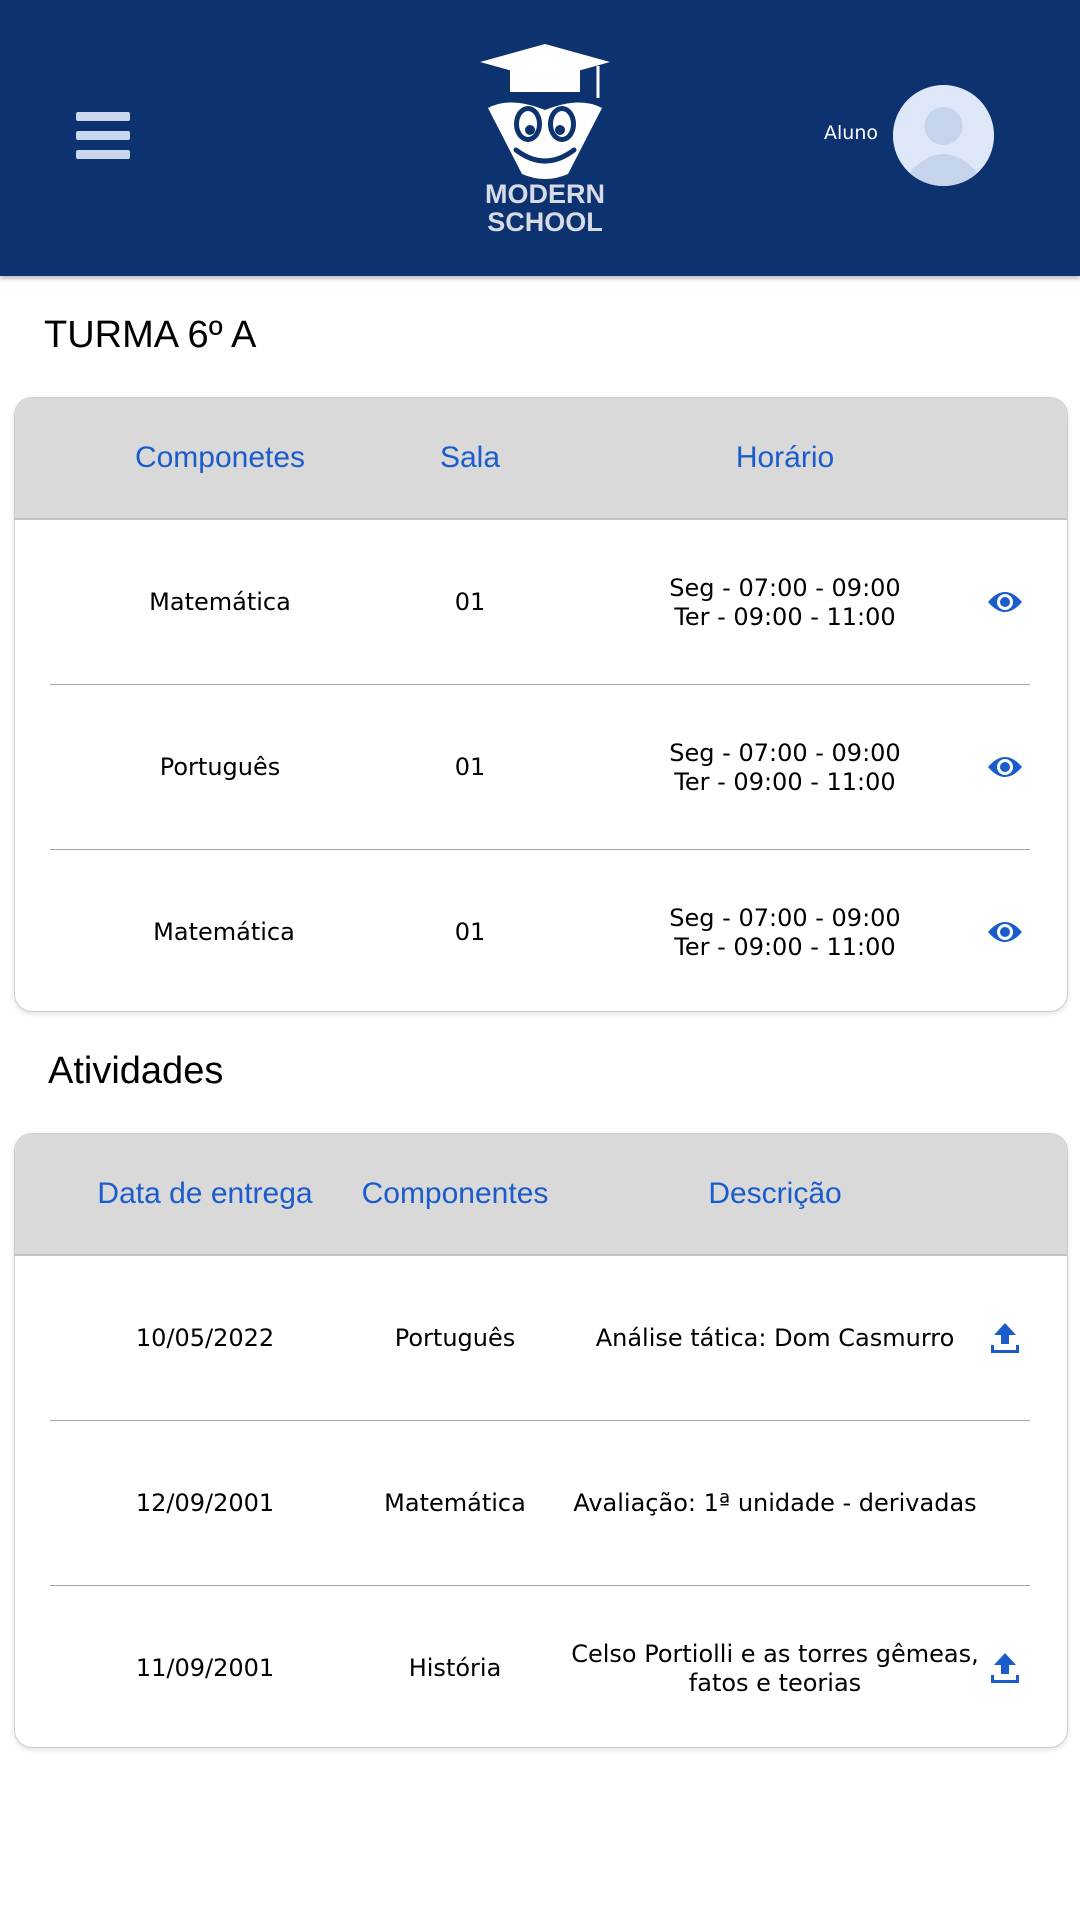 The image size is (1080, 1920). Describe the element at coordinates (545, 222) in the screenshot. I see `logo-text-line2: SCHOOL` at that location.